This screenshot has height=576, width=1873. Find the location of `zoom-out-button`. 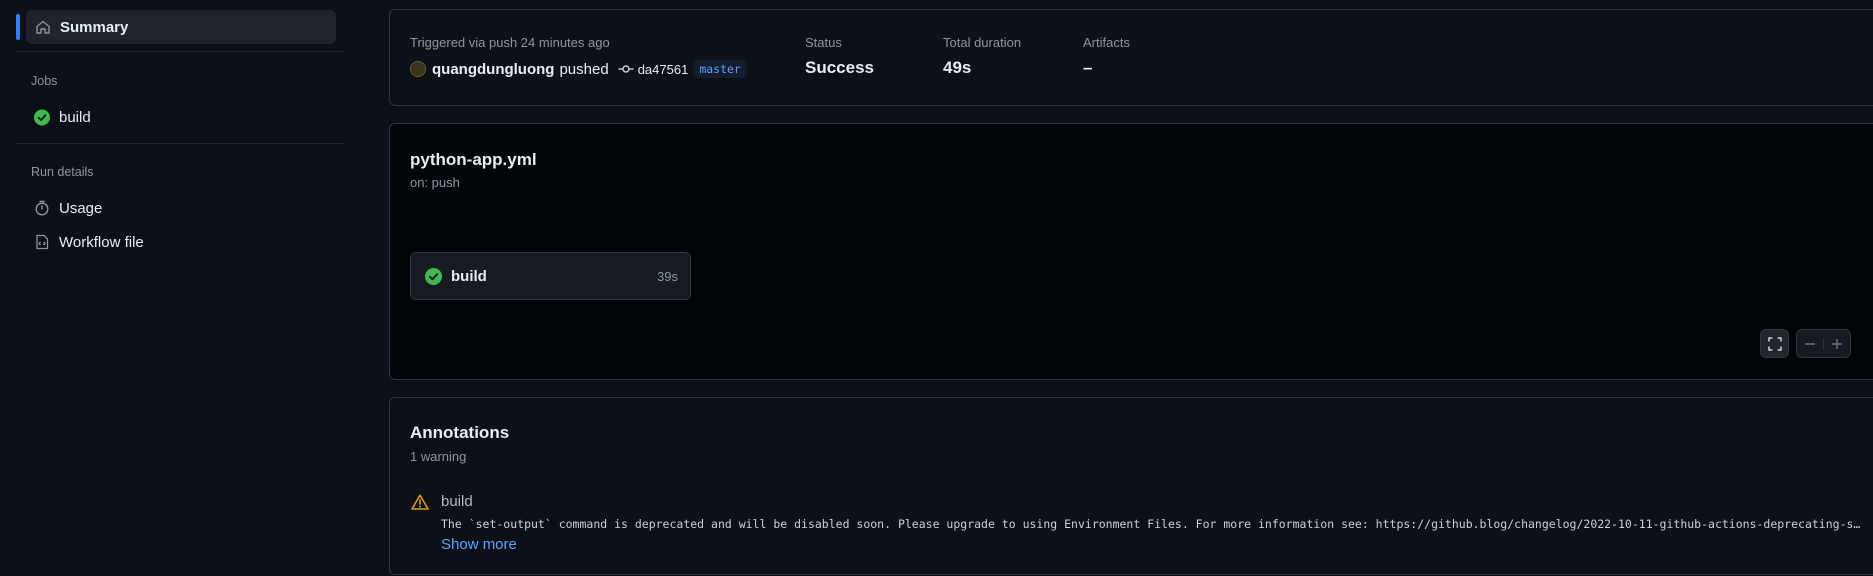

zoom-out-button is located at coordinates (1810, 343).